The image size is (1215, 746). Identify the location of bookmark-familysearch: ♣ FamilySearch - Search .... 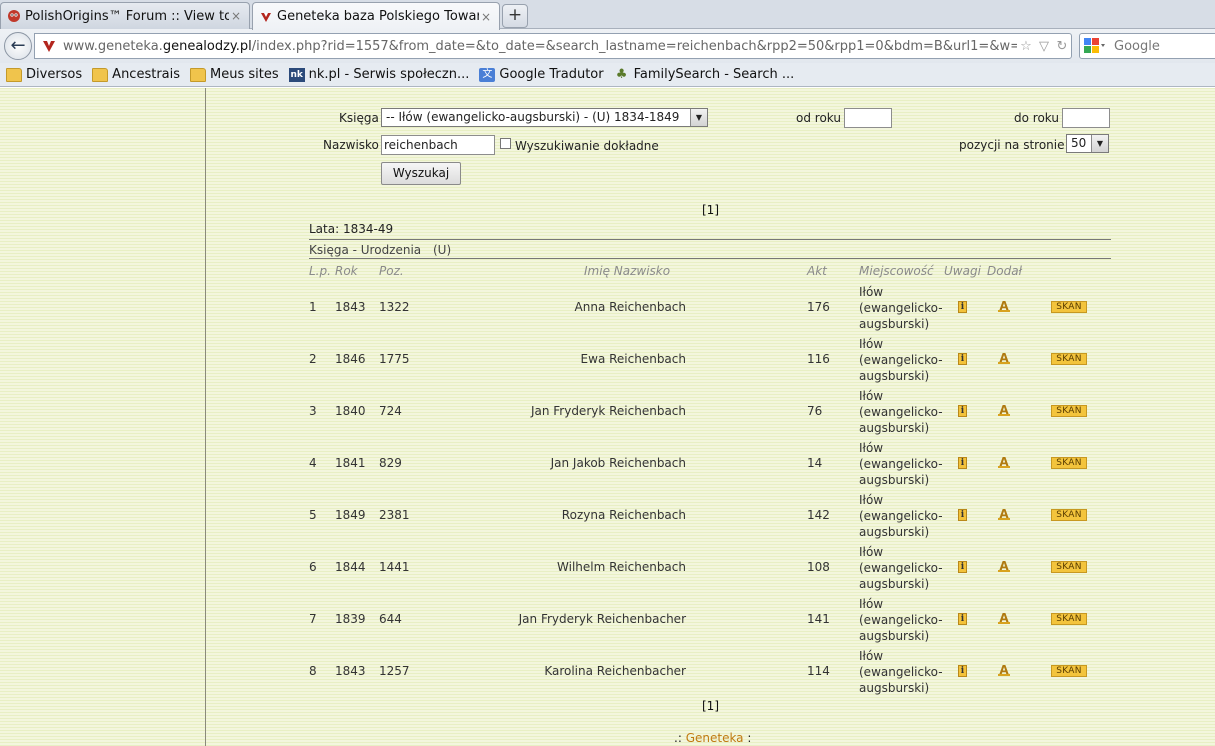
(704, 74).